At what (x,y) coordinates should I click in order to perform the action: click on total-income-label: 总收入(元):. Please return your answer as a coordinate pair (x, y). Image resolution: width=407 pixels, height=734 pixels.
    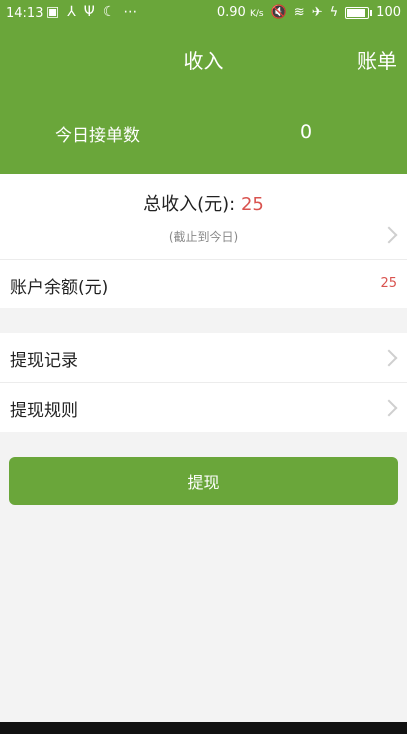
    Looking at the image, I should click on (189, 204).